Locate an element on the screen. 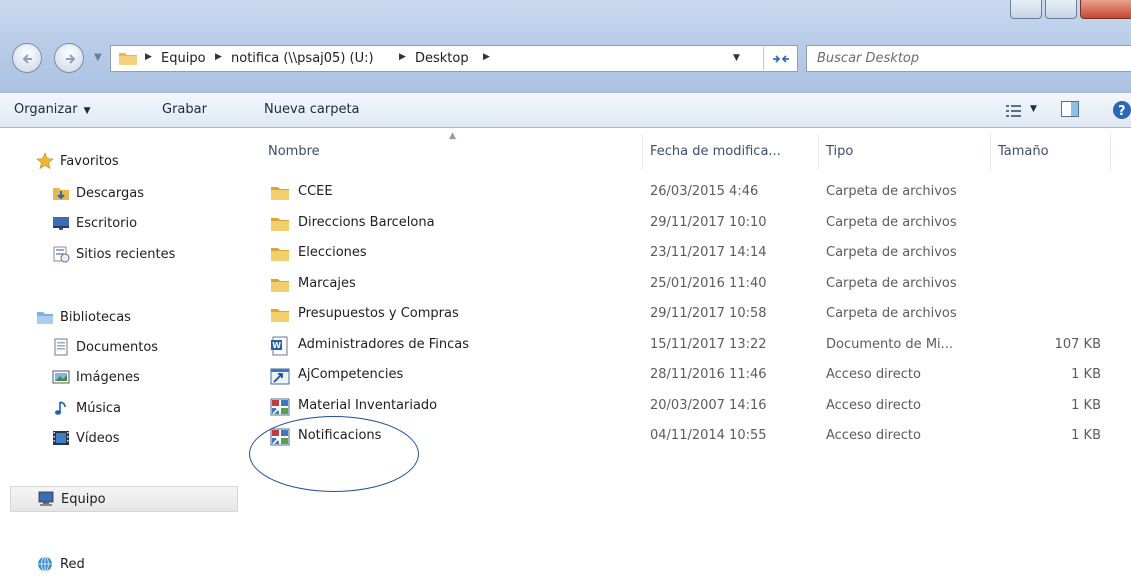  organize-menu-button: Organizar ▼ is located at coordinates (52, 109).